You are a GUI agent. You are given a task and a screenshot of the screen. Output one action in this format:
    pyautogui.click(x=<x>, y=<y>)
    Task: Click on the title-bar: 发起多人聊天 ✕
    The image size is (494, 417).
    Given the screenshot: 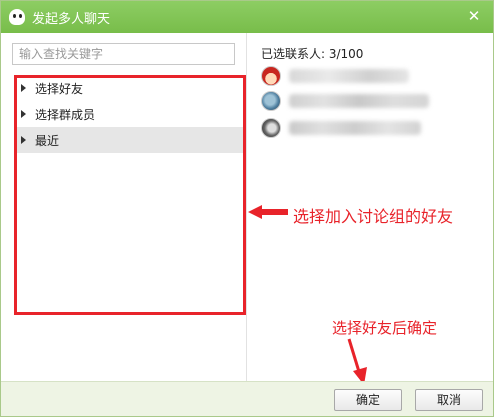 What is the action you would take?
    pyautogui.click(x=247, y=17)
    